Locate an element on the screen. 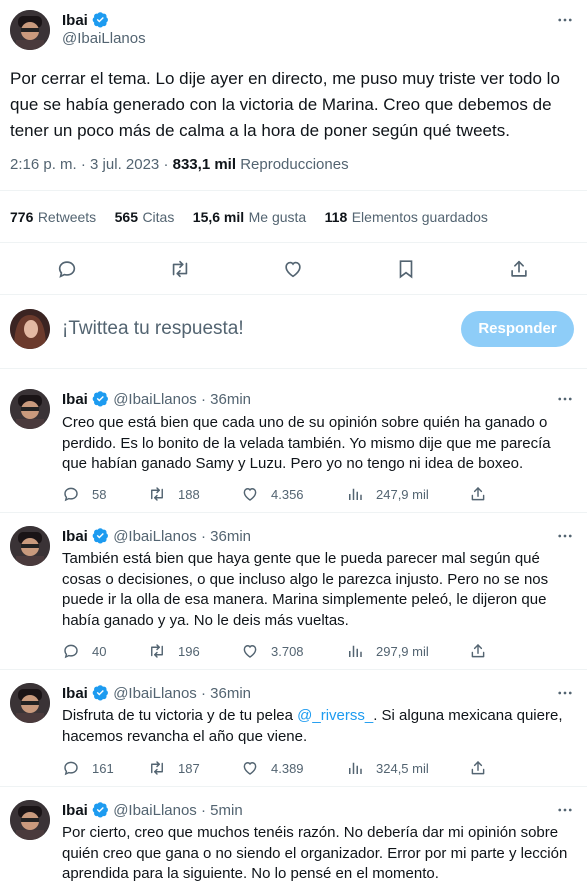 The height and width of the screenshot is (885, 587). bookmark-icon is located at coordinates (406, 269).